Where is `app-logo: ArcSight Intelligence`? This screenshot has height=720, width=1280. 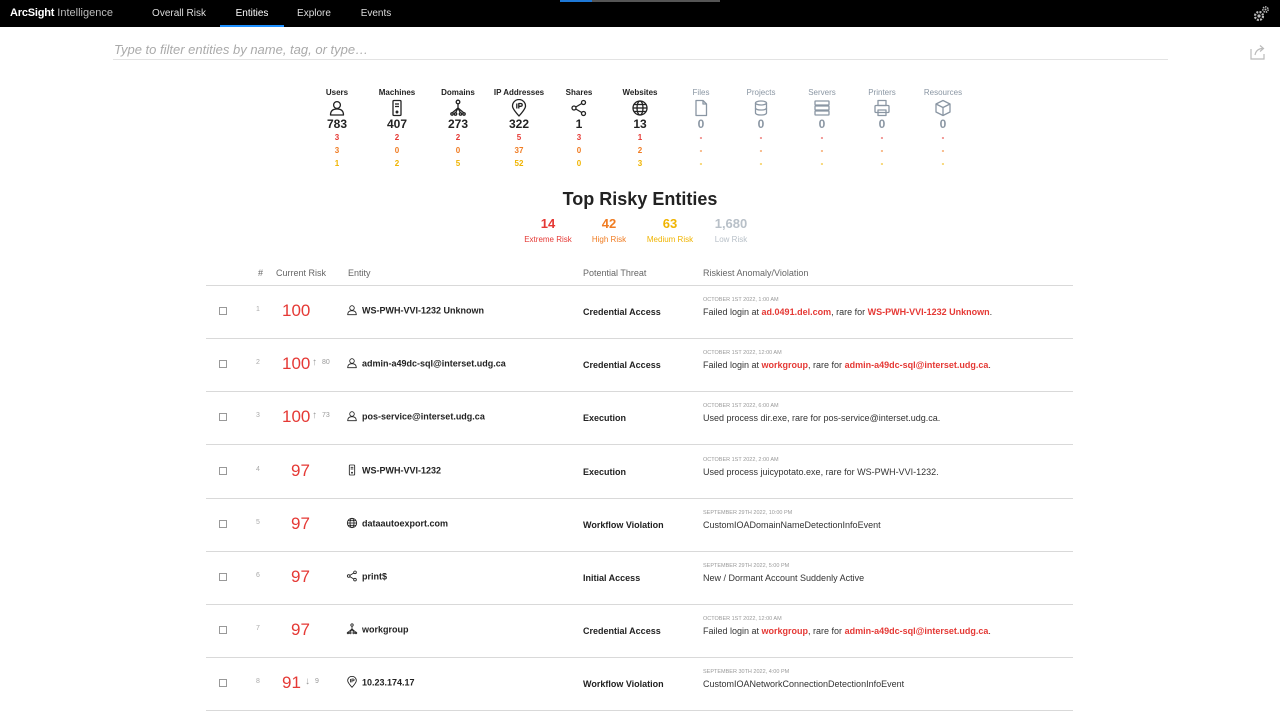
app-logo: ArcSight Intelligence is located at coordinates (61, 13).